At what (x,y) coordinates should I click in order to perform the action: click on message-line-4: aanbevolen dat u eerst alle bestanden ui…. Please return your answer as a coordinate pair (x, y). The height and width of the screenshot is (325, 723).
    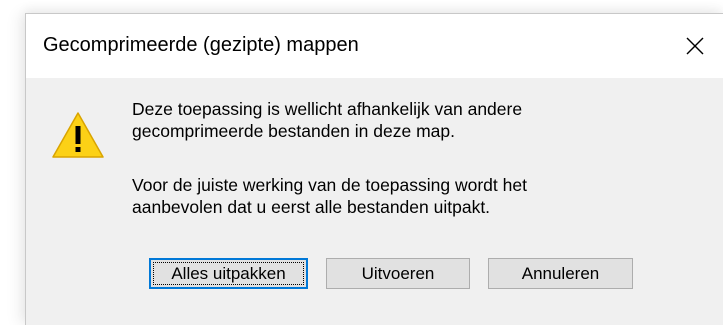
    Looking at the image, I should click on (311, 207).